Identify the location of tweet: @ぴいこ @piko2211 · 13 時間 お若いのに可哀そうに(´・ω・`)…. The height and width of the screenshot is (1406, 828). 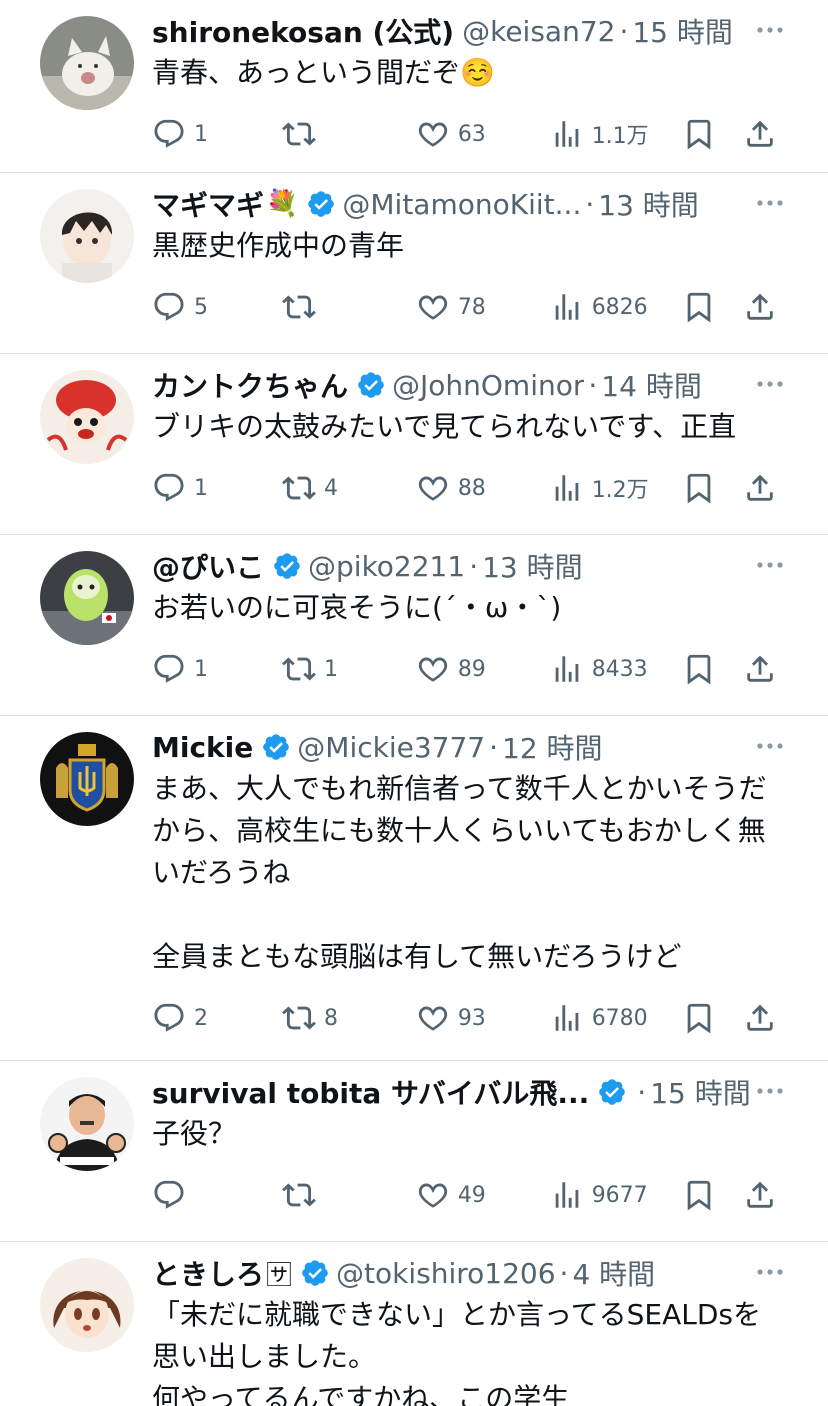
(414, 625).